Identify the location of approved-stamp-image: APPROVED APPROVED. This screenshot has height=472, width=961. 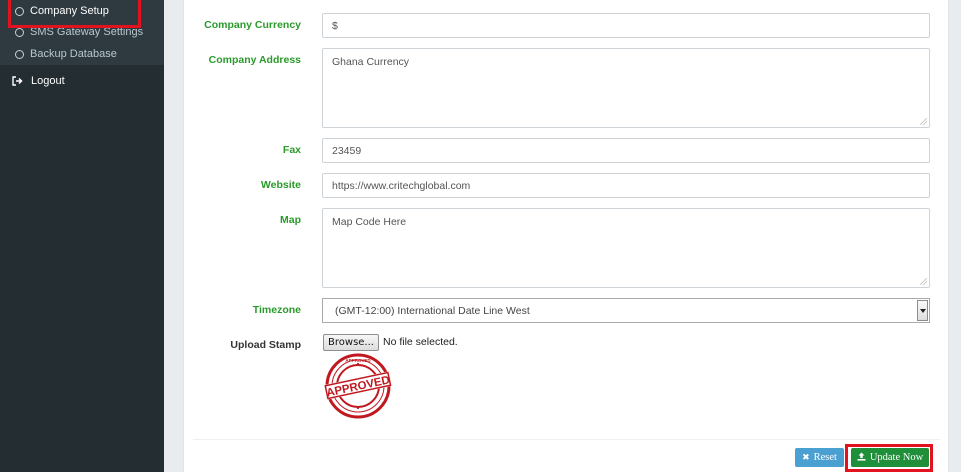
(358, 386).